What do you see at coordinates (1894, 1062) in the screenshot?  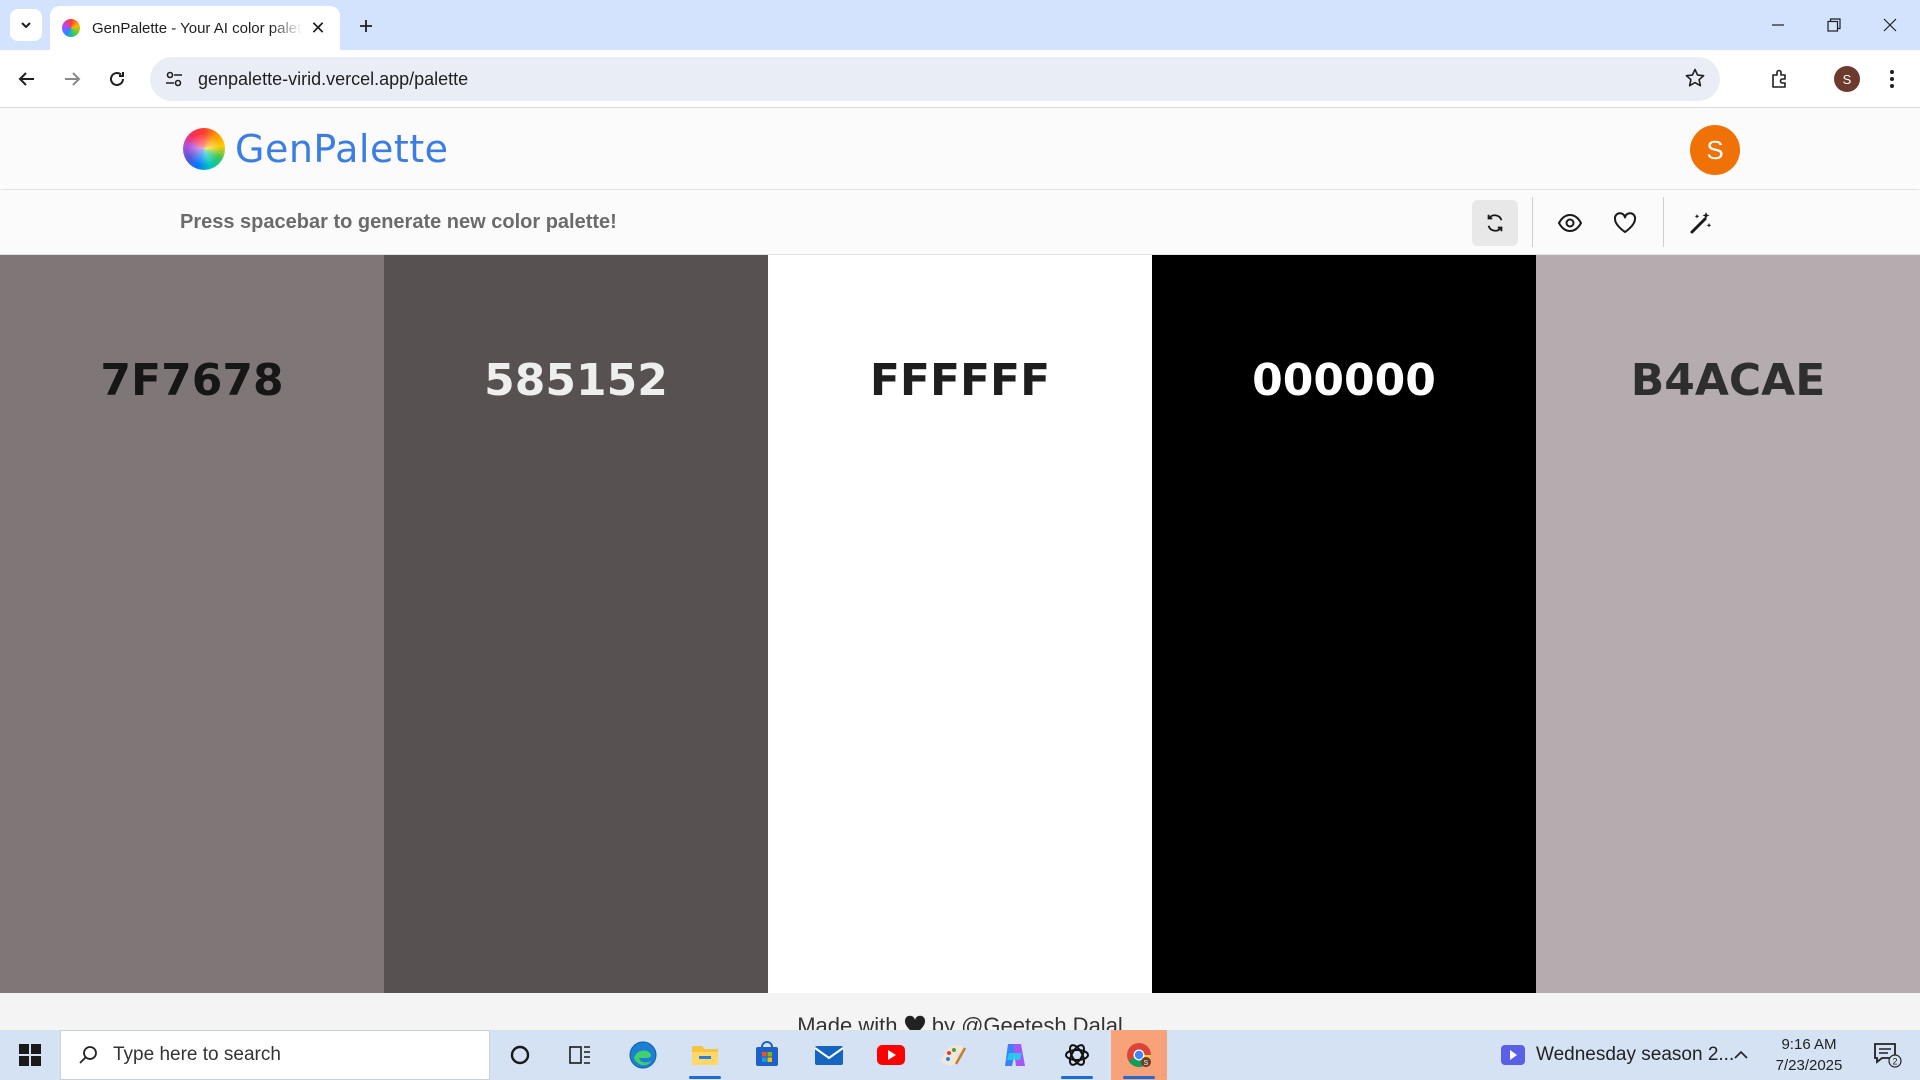 I see `svg-text: 2` at bounding box center [1894, 1062].